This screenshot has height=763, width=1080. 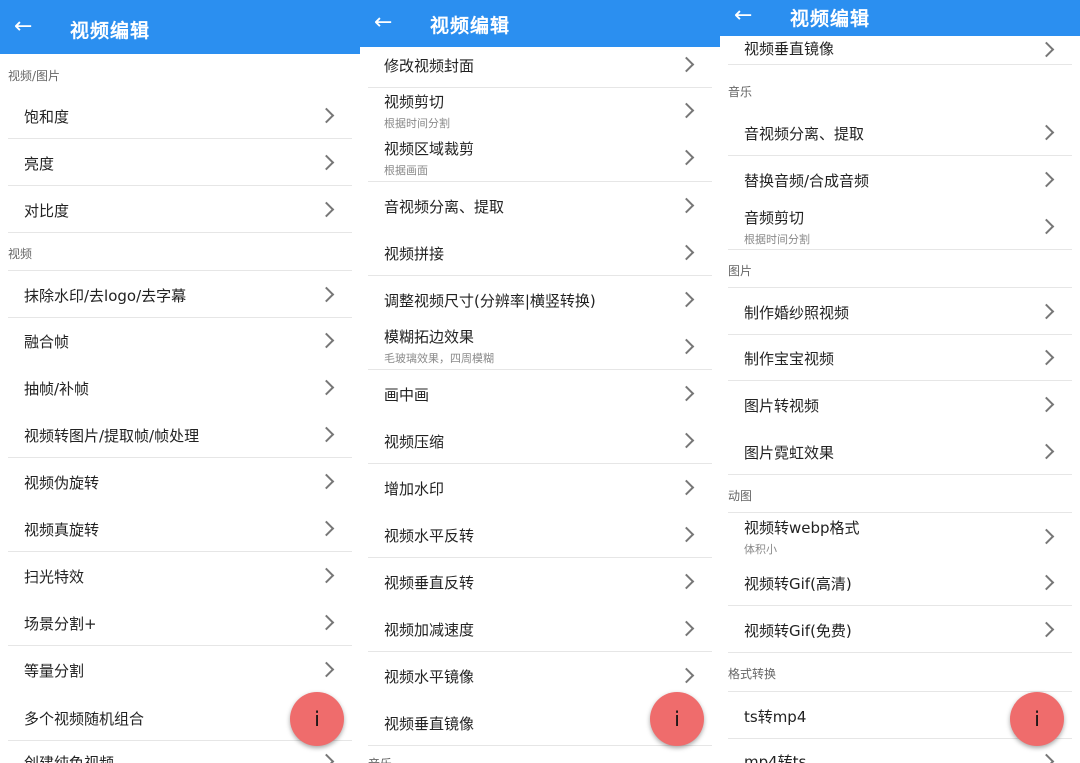 I want to click on menu-item-v-flip: 视频垂直反转, so click(x=540, y=581).